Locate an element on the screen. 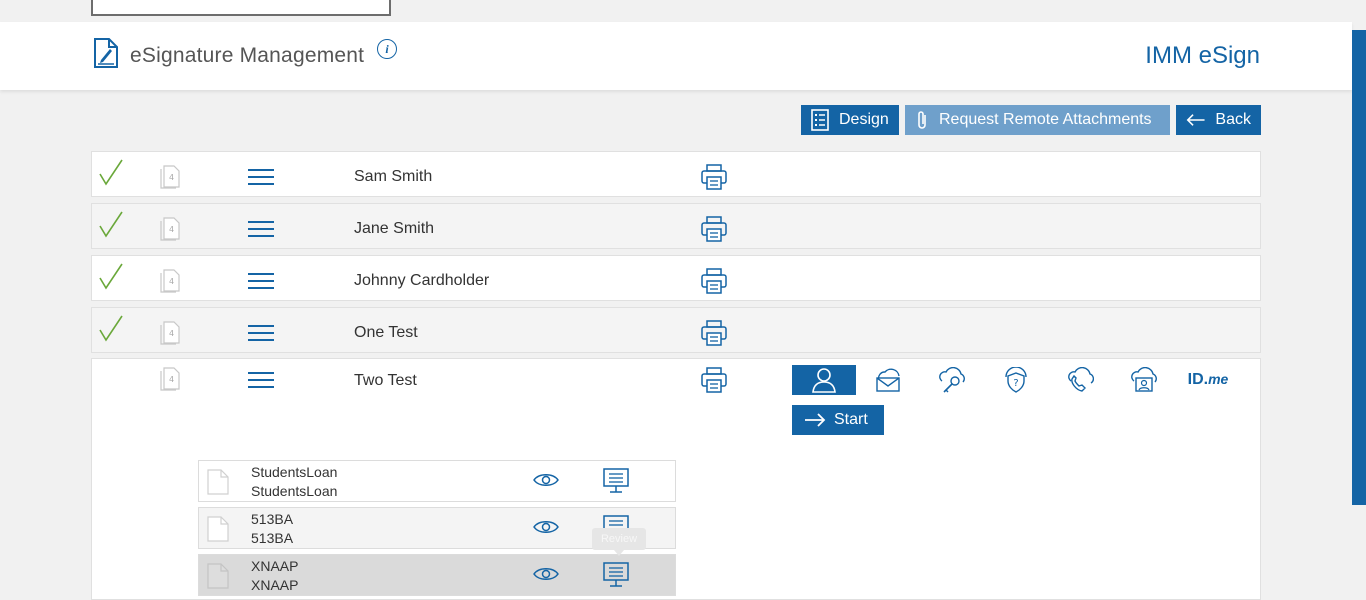 The width and height of the screenshot is (1366, 600). arrow-left-icon is located at coordinates (1195, 120).